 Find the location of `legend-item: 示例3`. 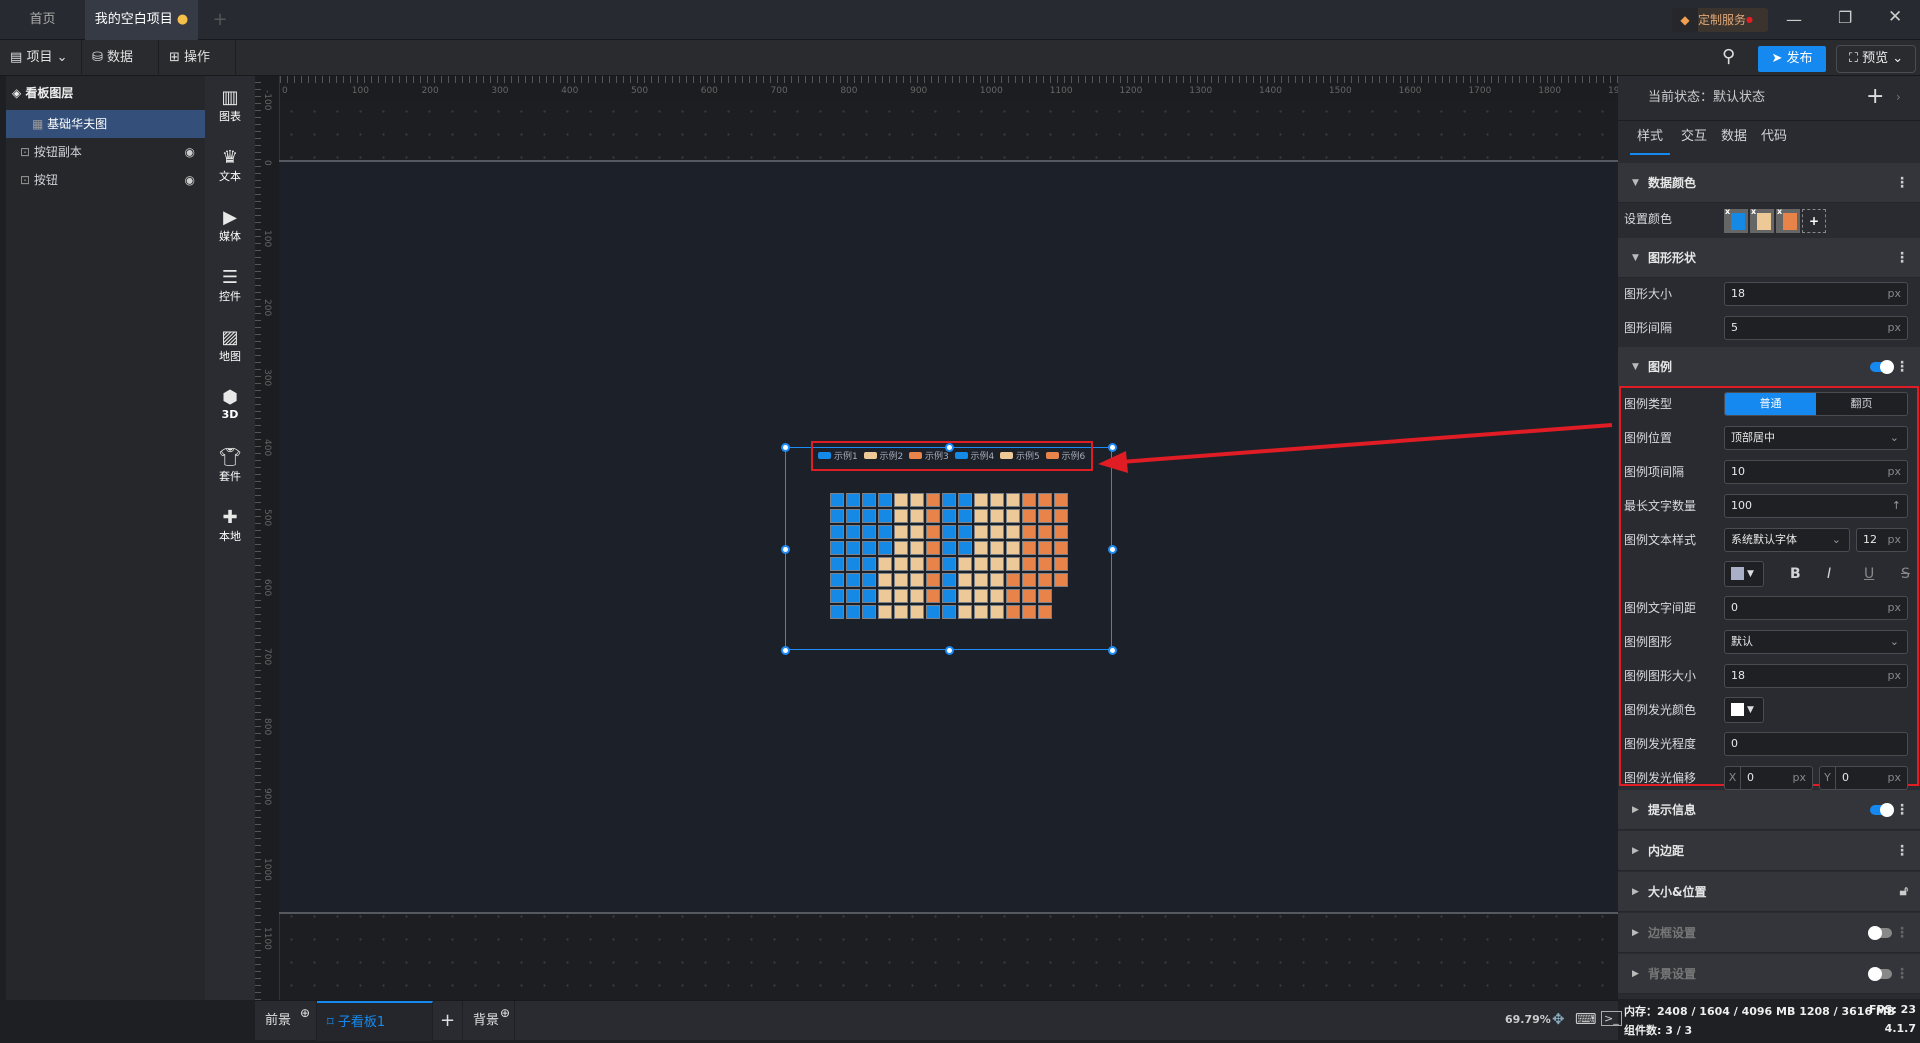

legend-item: 示例3 is located at coordinates (929, 455).